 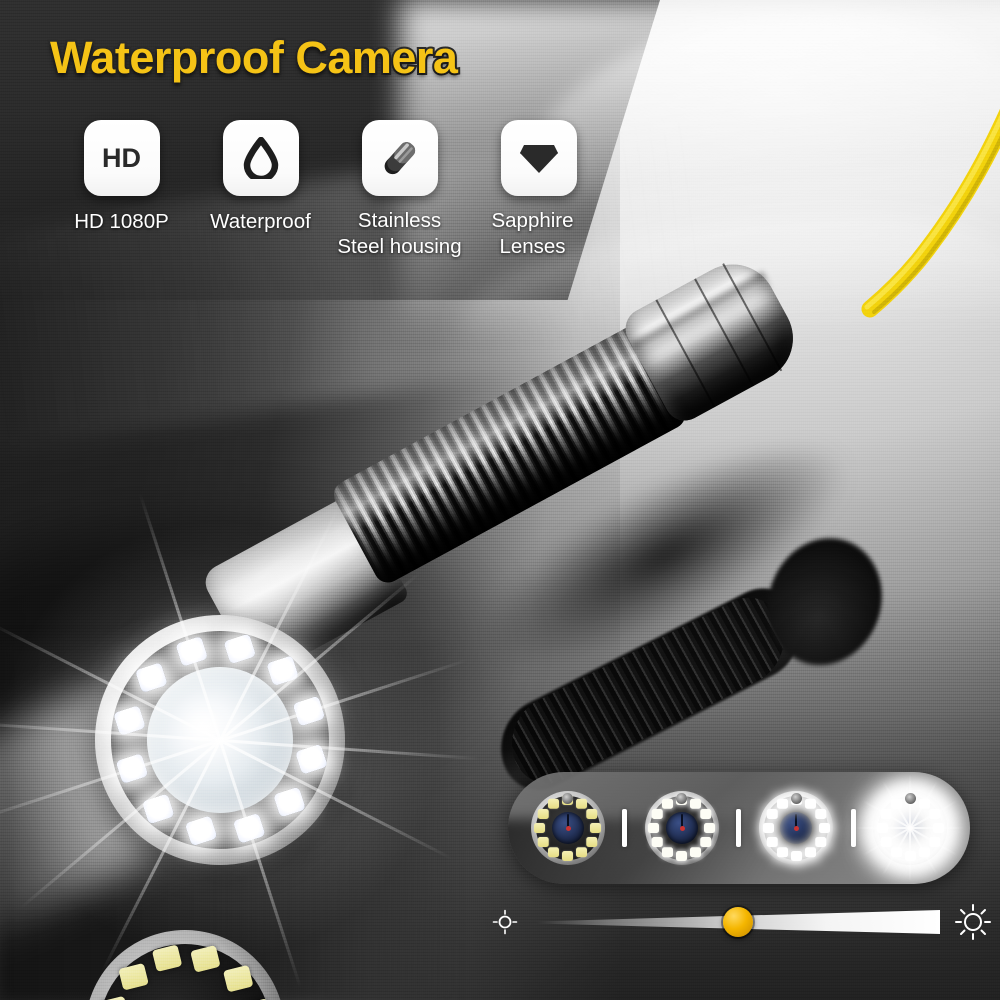 I want to click on feature-label: Waterproof, so click(x=260, y=221).